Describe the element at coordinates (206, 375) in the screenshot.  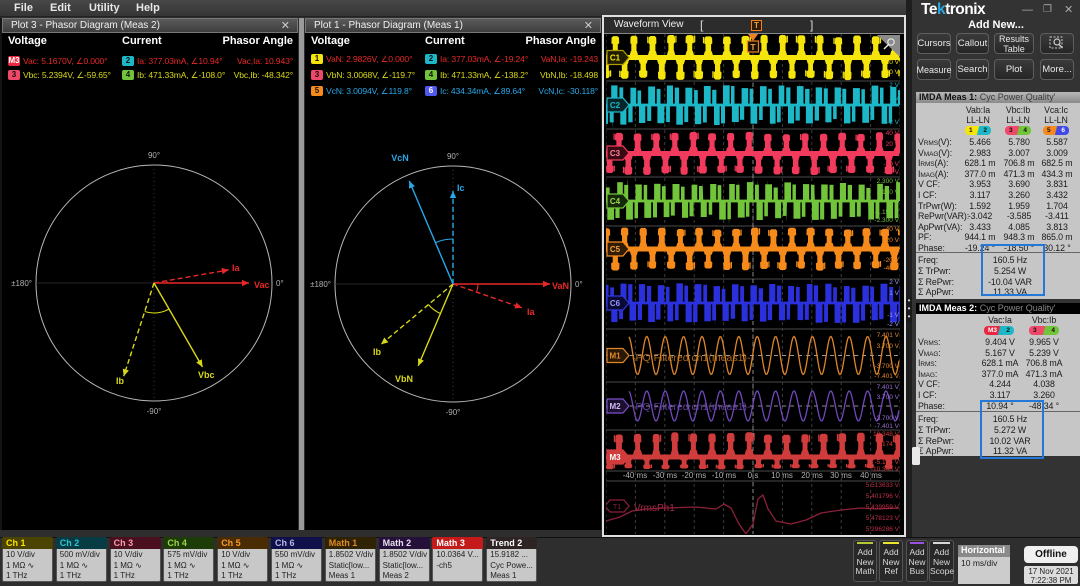
I see `svg-text: Vbc` at that location.